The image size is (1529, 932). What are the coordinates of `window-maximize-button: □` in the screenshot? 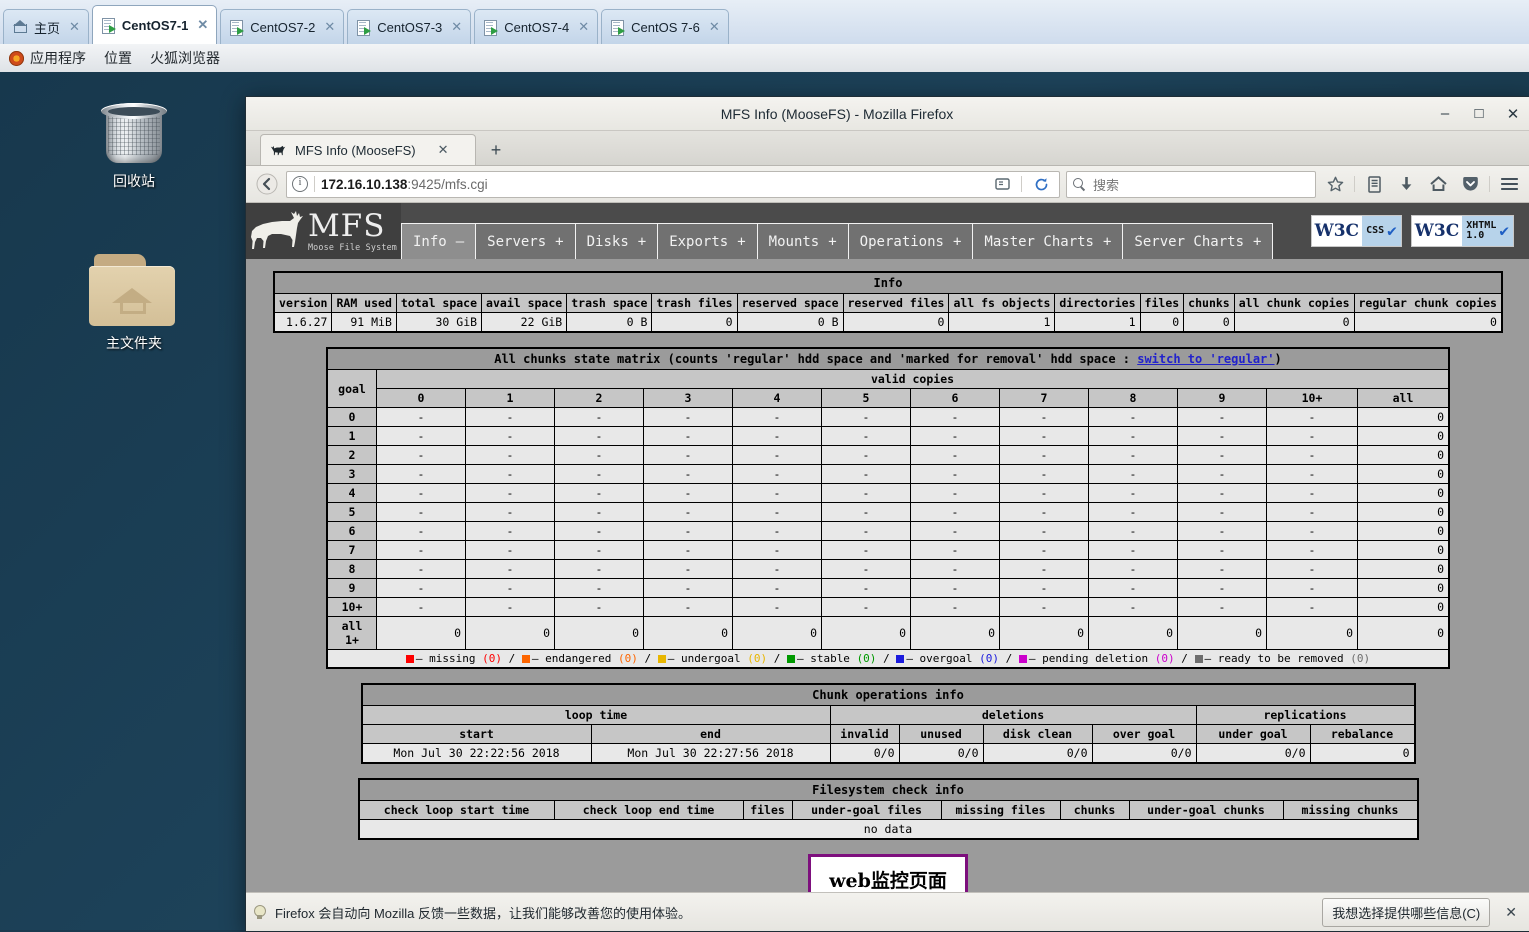 It's located at (1479, 113).